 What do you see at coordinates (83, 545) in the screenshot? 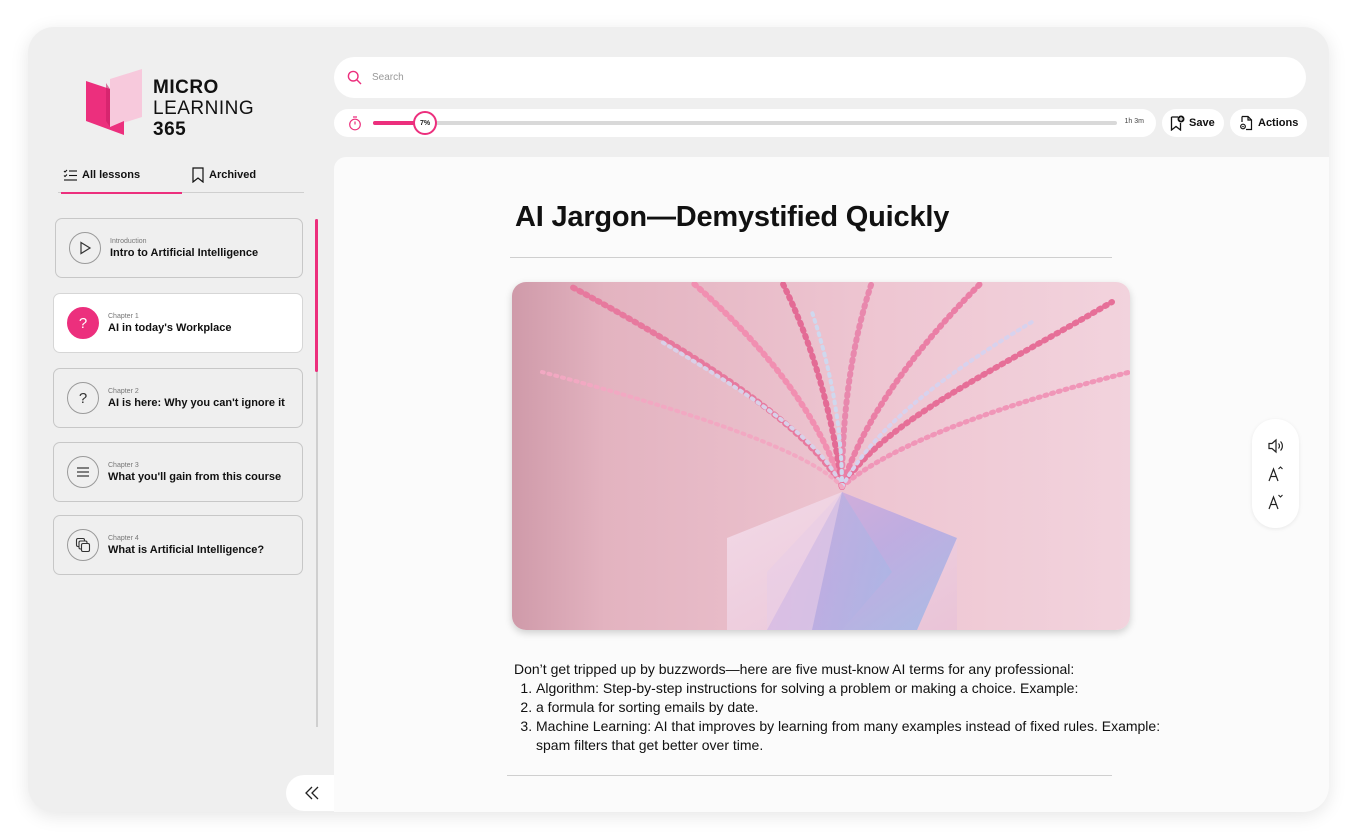
I see `layers-icon` at bounding box center [83, 545].